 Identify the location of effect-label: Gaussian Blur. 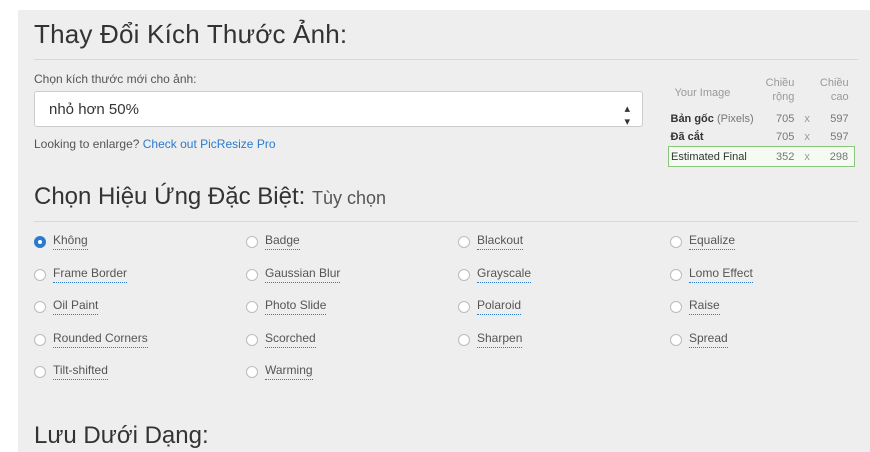
(303, 274).